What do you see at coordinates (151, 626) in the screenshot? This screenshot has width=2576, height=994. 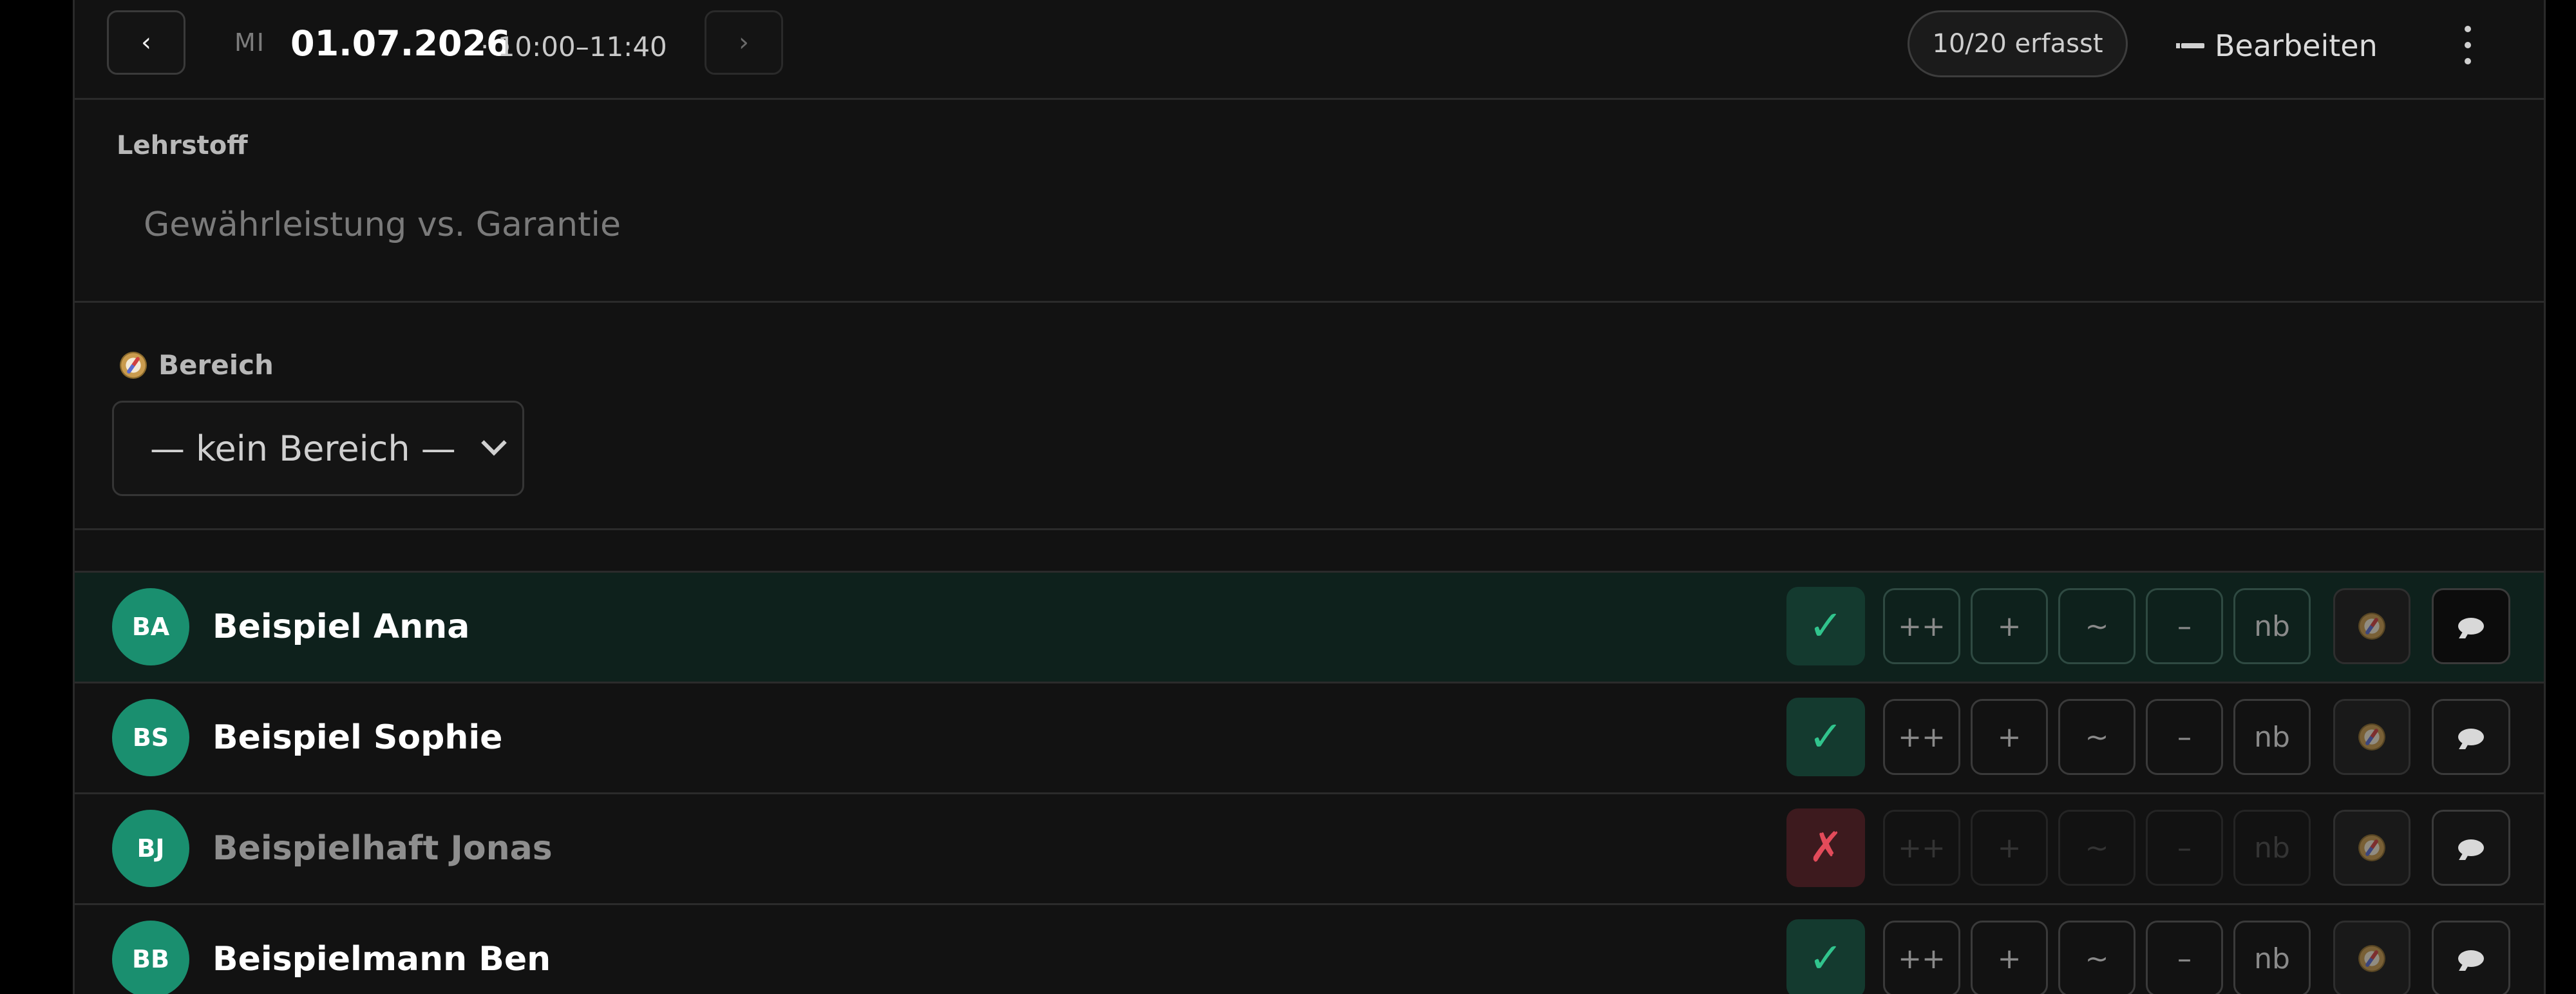 I see `avatar: BA` at bounding box center [151, 626].